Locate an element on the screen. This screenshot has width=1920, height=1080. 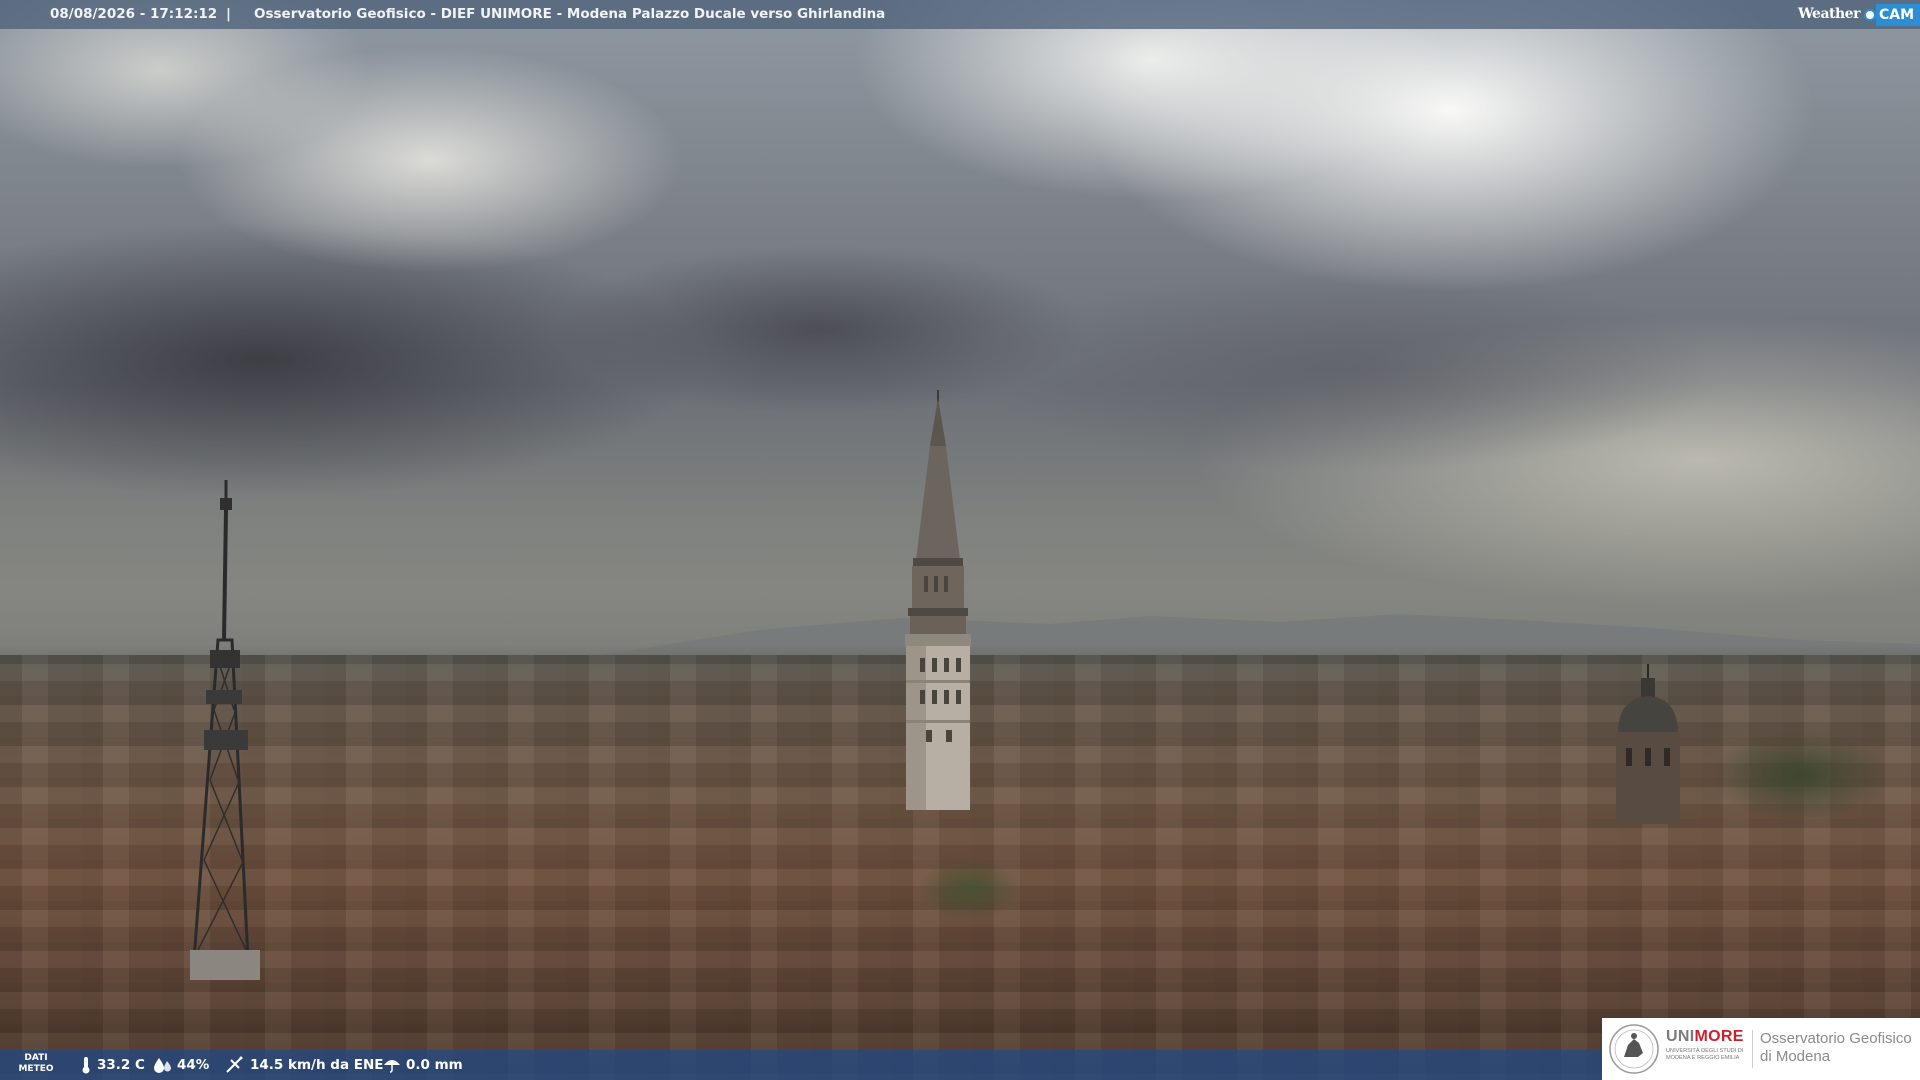
observatory-name-line1: Osservatorio Geofisico is located at coordinates (1836, 1038).